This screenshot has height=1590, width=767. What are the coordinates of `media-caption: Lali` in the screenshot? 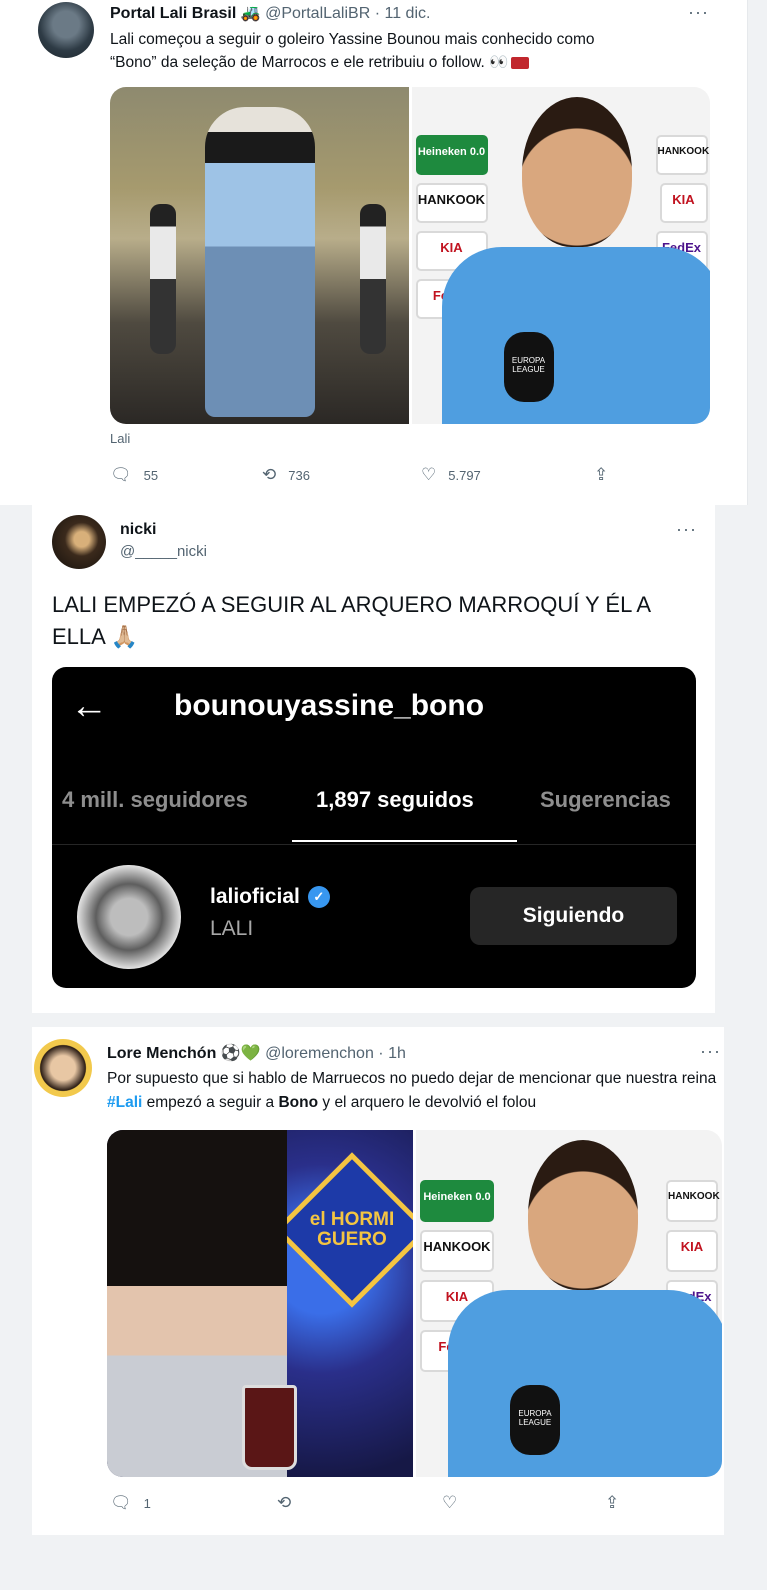 It's located at (120, 438).